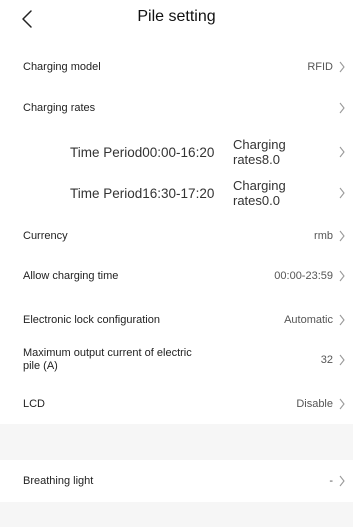 The width and height of the screenshot is (353, 527). I want to click on electronic-lock-value: Automatic, so click(308, 320).